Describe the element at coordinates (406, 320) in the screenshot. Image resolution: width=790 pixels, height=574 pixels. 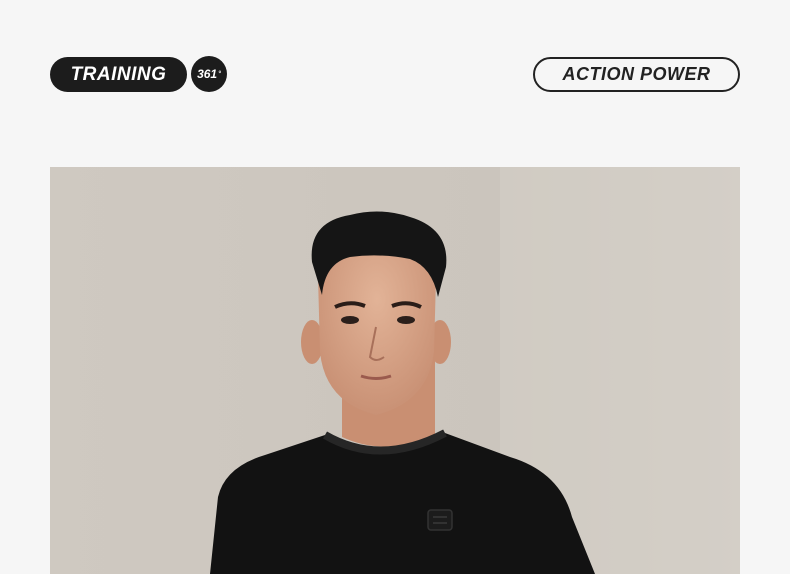
I see `right-eye` at that location.